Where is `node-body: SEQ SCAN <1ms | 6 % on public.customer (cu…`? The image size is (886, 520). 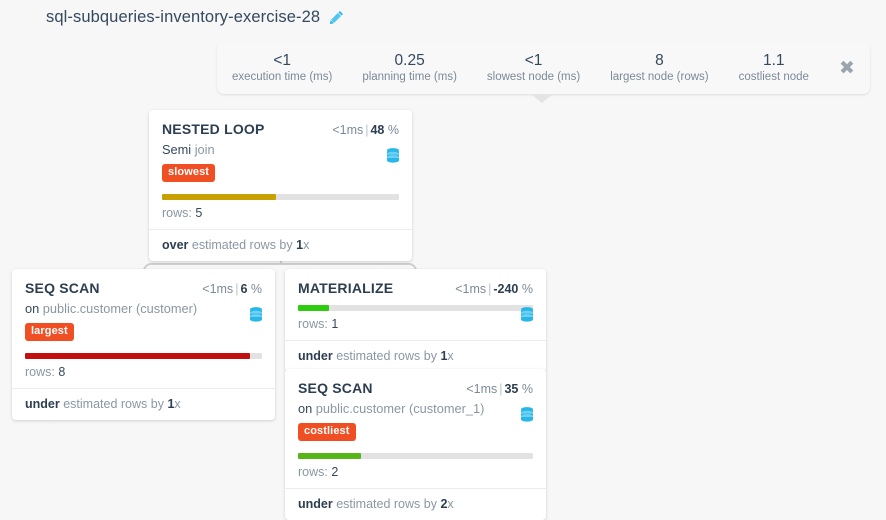
node-body: SEQ SCAN <1ms | 6 % on public.customer (cu… is located at coordinates (143, 328).